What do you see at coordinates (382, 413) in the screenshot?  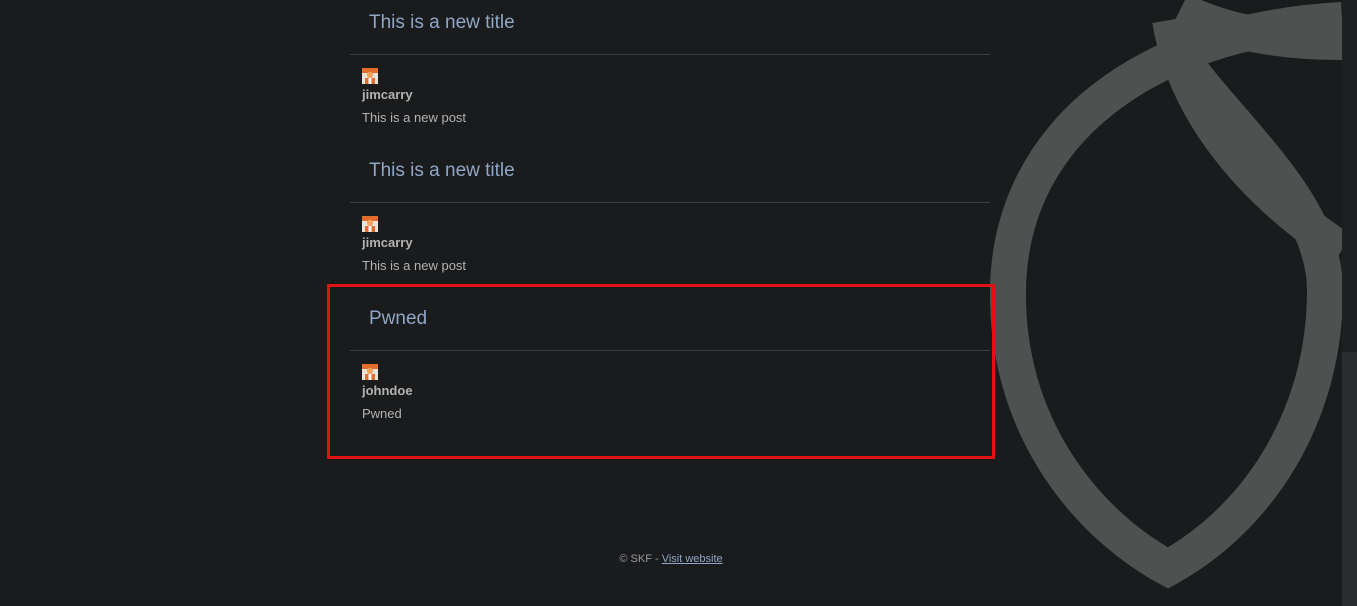 I see `post-body: Pwned` at bounding box center [382, 413].